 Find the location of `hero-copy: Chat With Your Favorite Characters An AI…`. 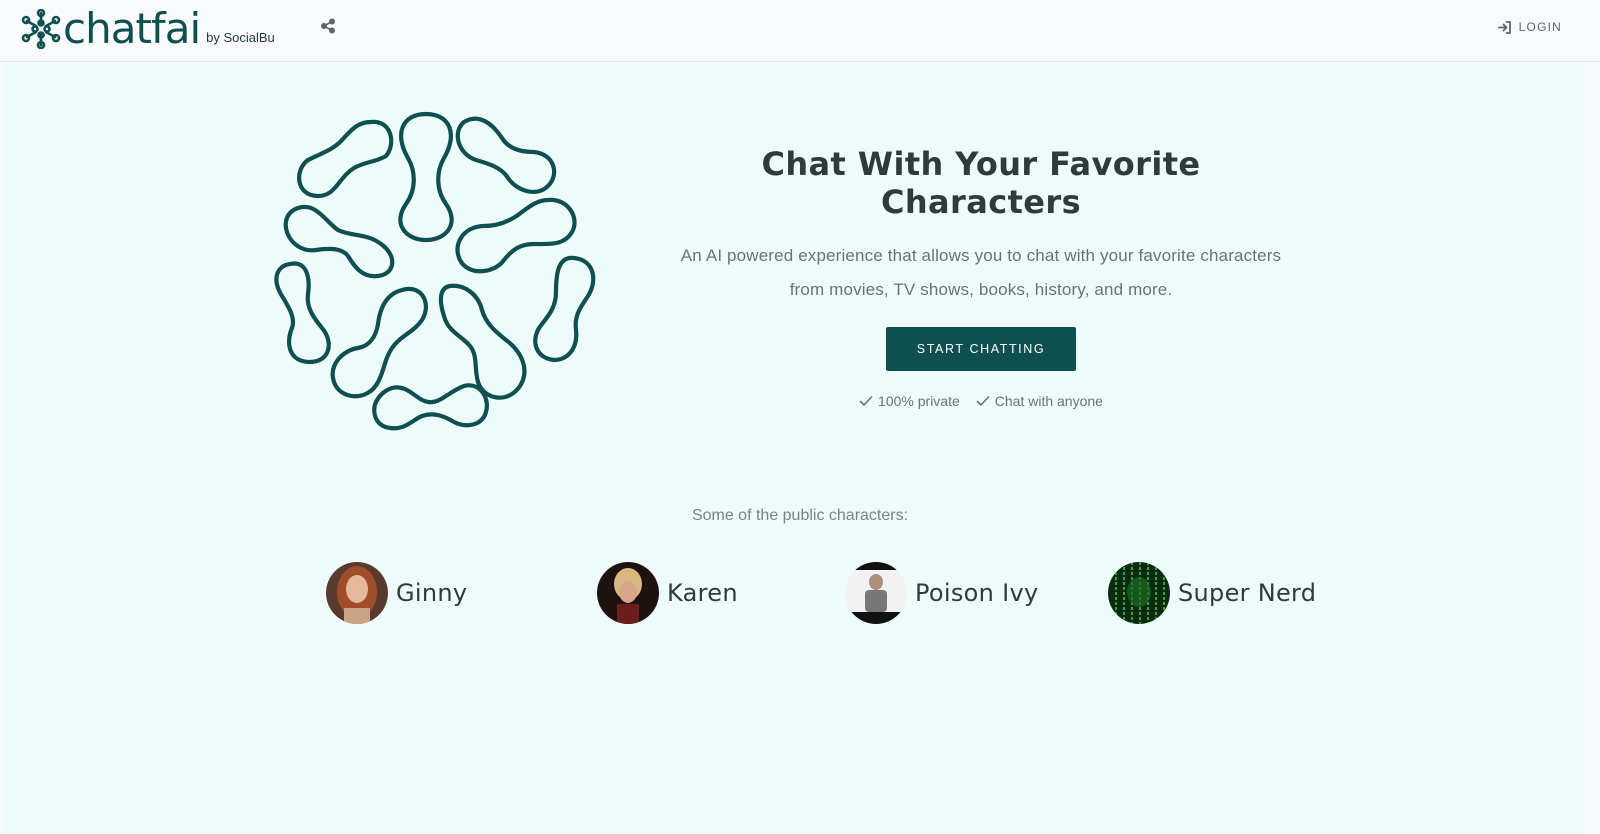

hero-copy: Chat With Your Favorite Characters An AI… is located at coordinates (981, 277).